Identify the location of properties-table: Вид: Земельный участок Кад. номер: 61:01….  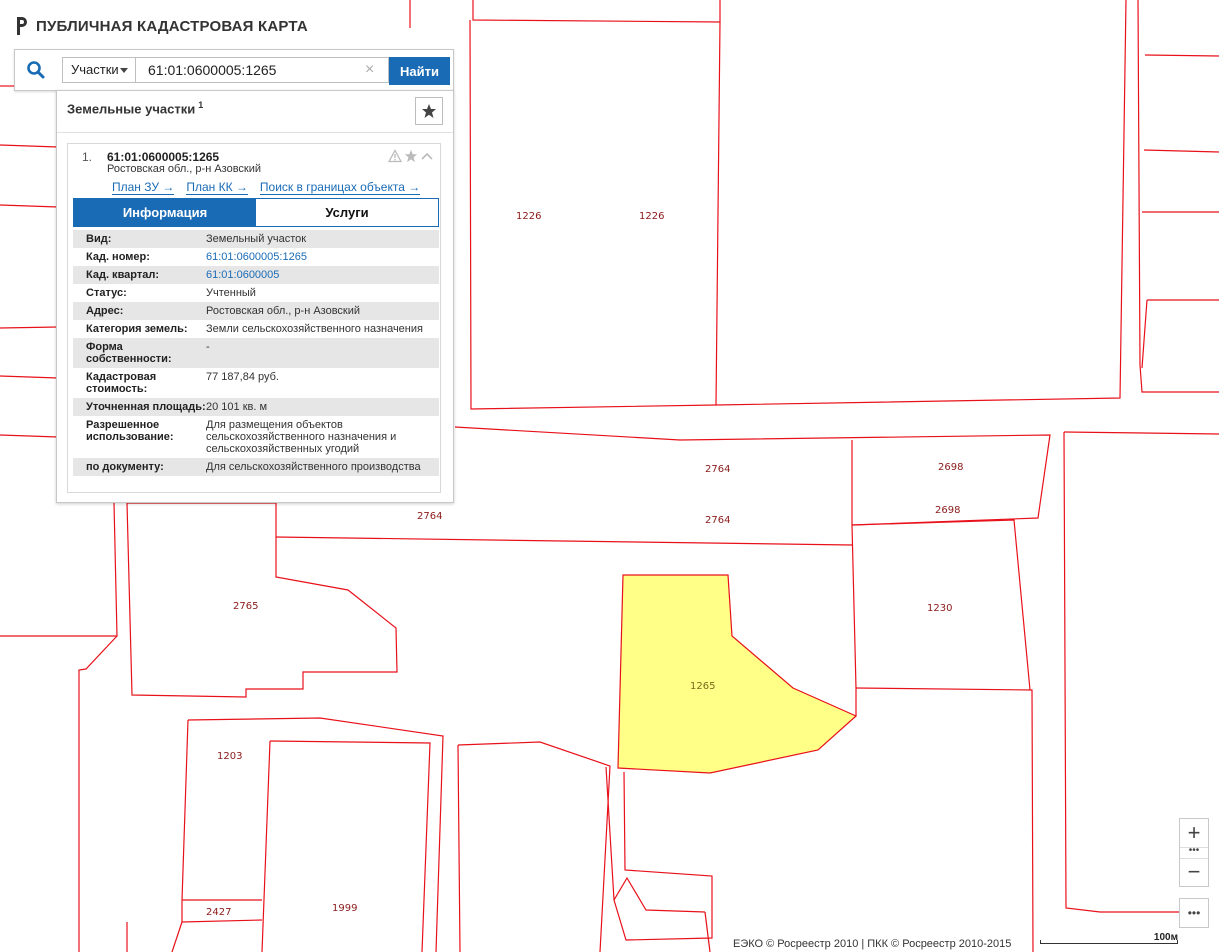
(256, 353).